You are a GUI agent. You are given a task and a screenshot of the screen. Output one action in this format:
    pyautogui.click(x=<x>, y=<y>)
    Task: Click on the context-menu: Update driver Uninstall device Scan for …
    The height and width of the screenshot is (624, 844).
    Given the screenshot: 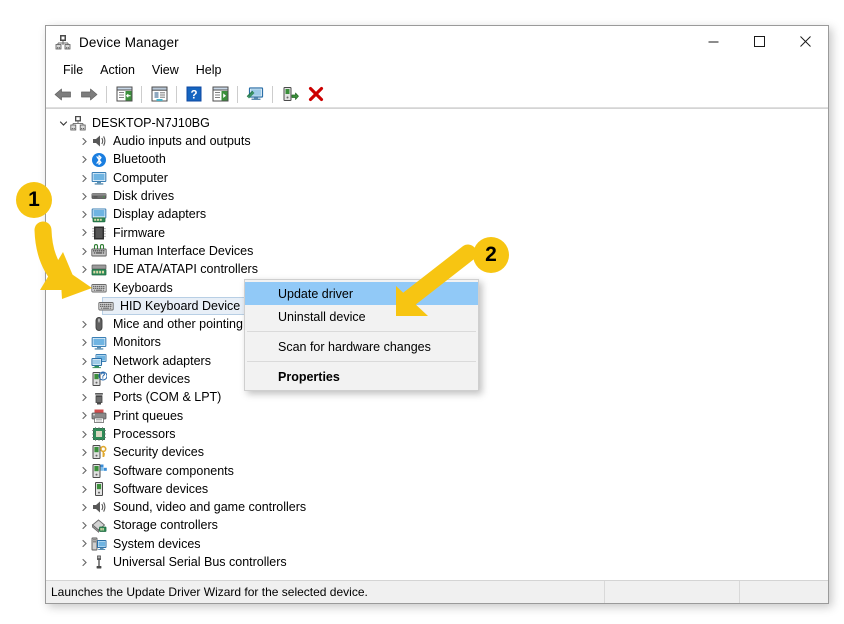 What is the action you would take?
    pyautogui.click(x=361, y=335)
    